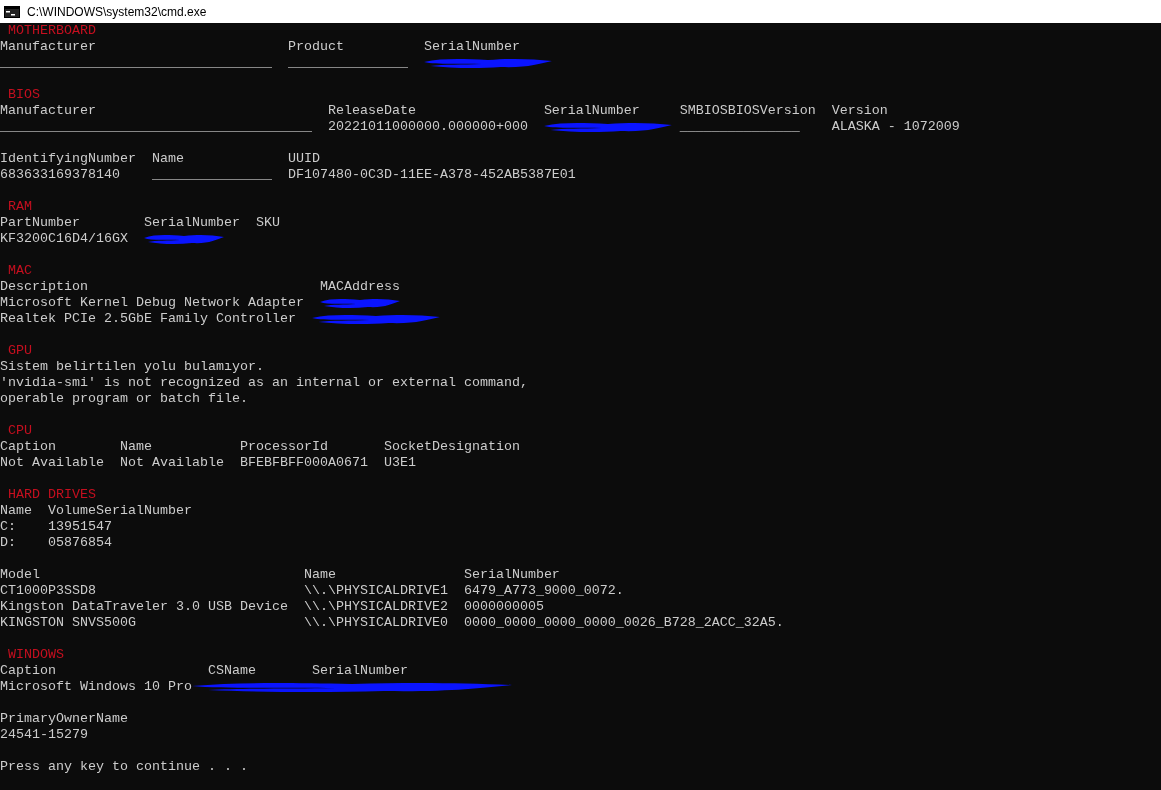 The height and width of the screenshot is (790, 1161). What do you see at coordinates (56, 527) in the screenshot?
I see `console-line: C: 13951547` at bounding box center [56, 527].